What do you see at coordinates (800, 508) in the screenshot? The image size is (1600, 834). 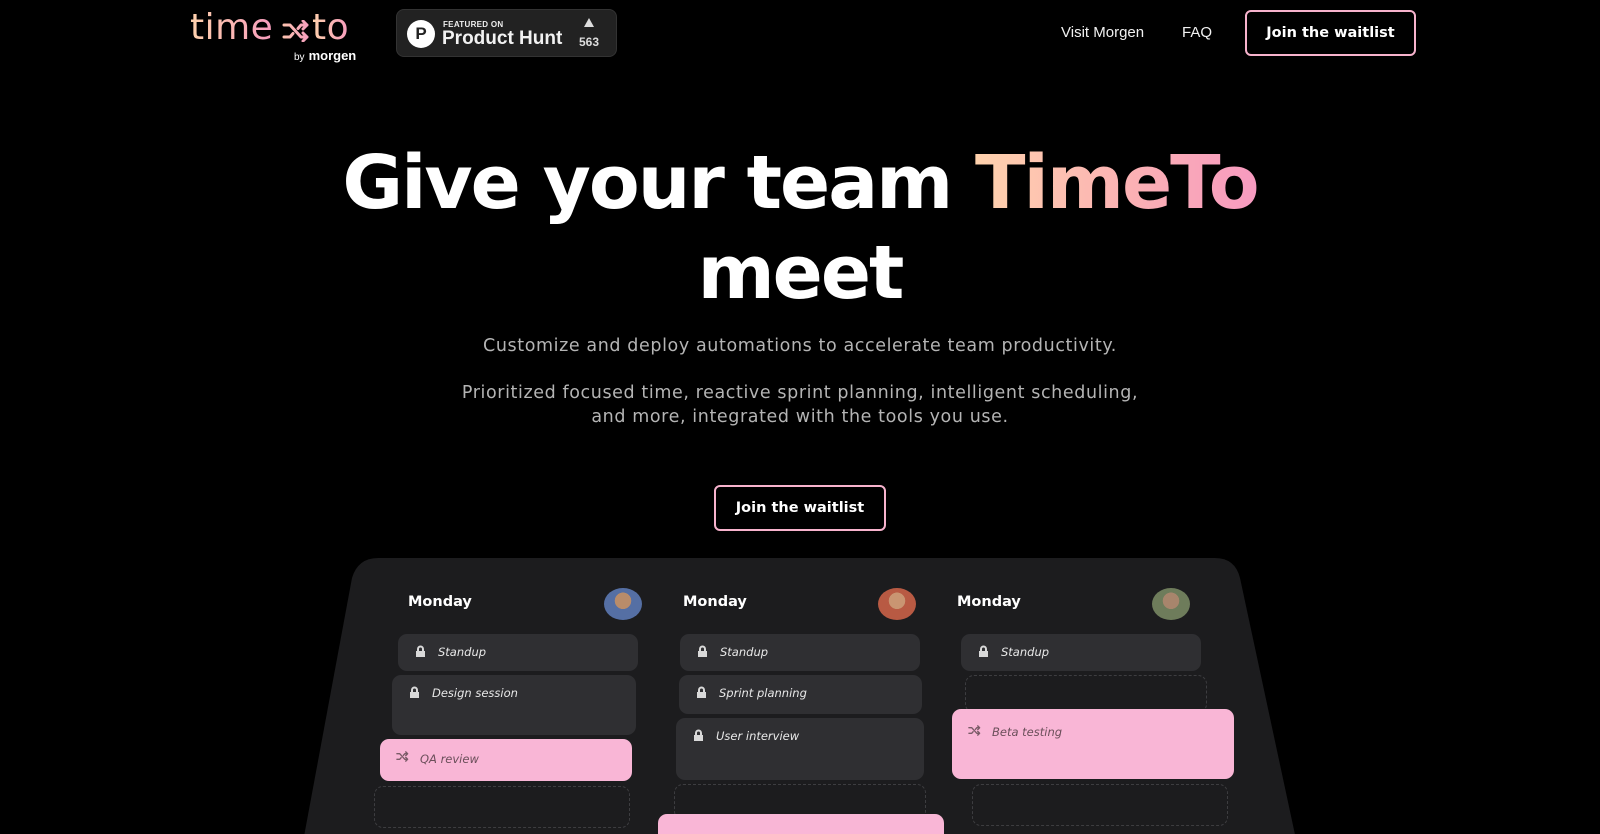 I see `hero-join-waitlist-button: Join the waitlist` at bounding box center [800, 508].